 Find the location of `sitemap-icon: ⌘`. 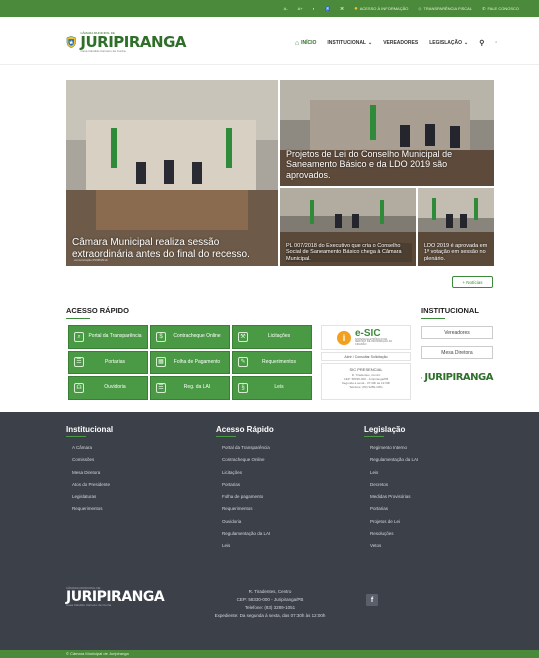

sitemap-icon: ⌘ is located at coordinates (342, 8).